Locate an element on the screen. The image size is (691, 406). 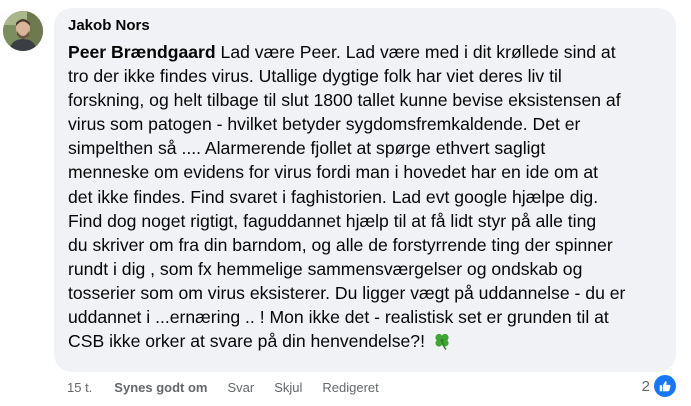
reply-button: Svar is located at coordinates (240, 387).